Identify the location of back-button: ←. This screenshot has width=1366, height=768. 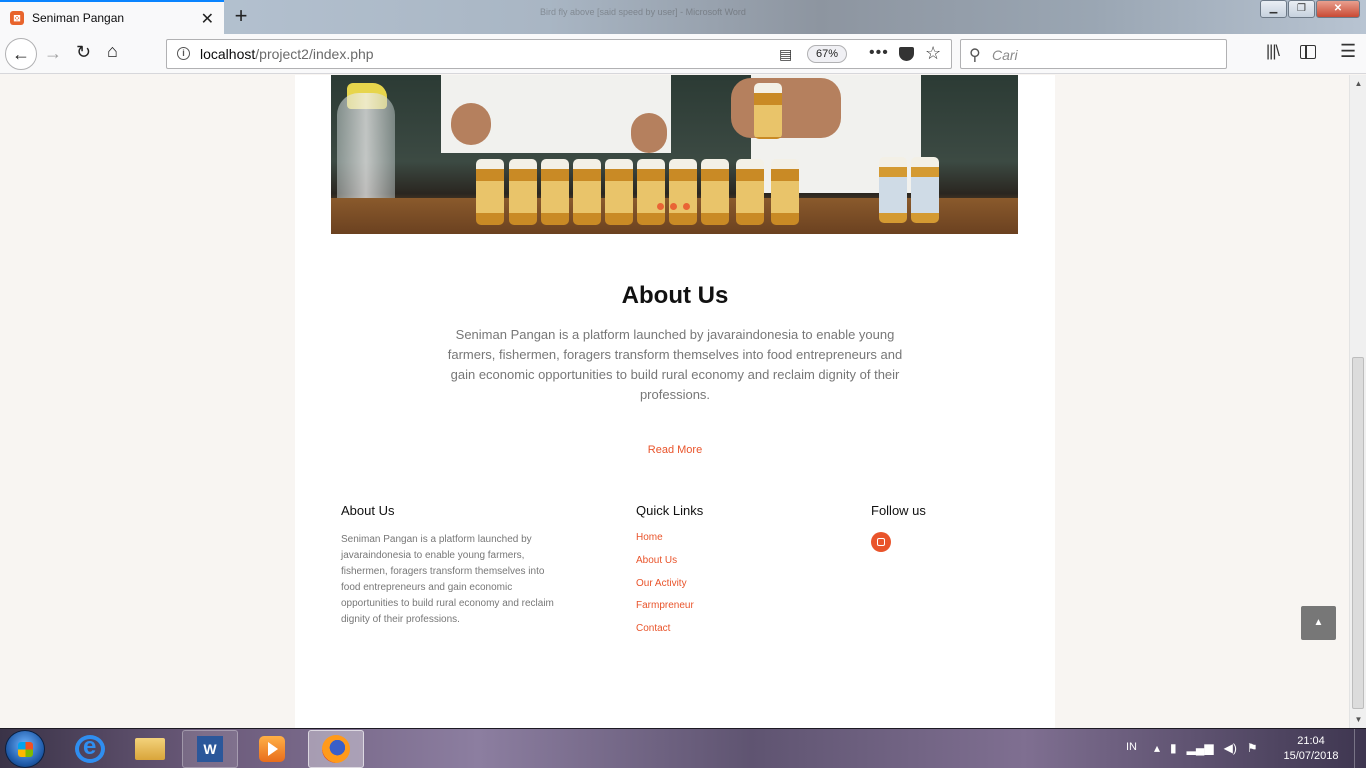
(21, 54).